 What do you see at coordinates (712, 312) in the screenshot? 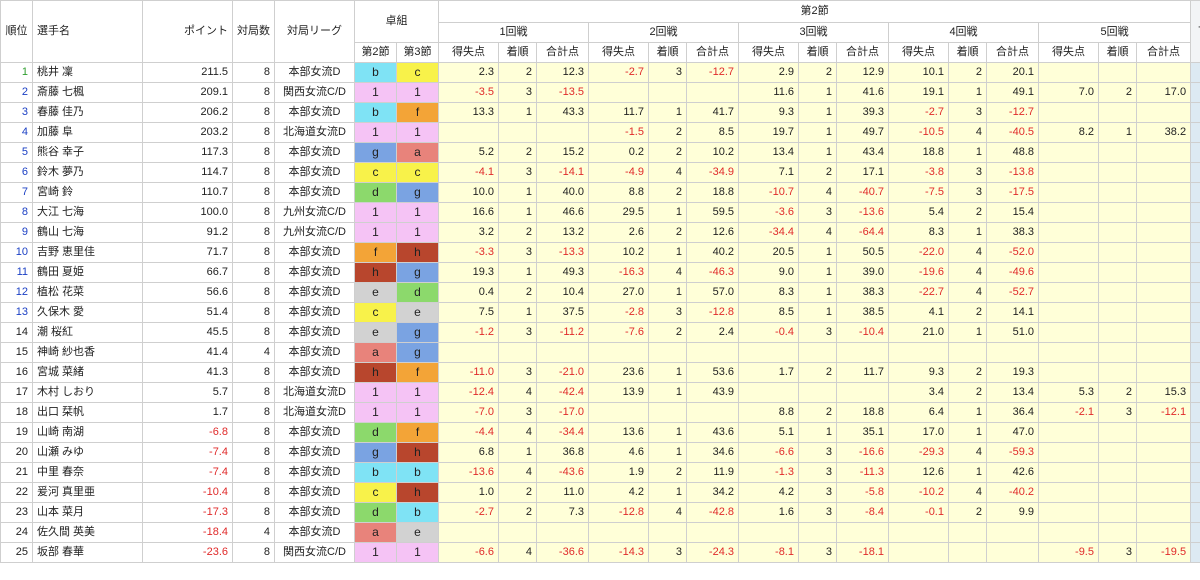
I see `round-2-subtotal: -12.8` at bounding box center [712, 312].